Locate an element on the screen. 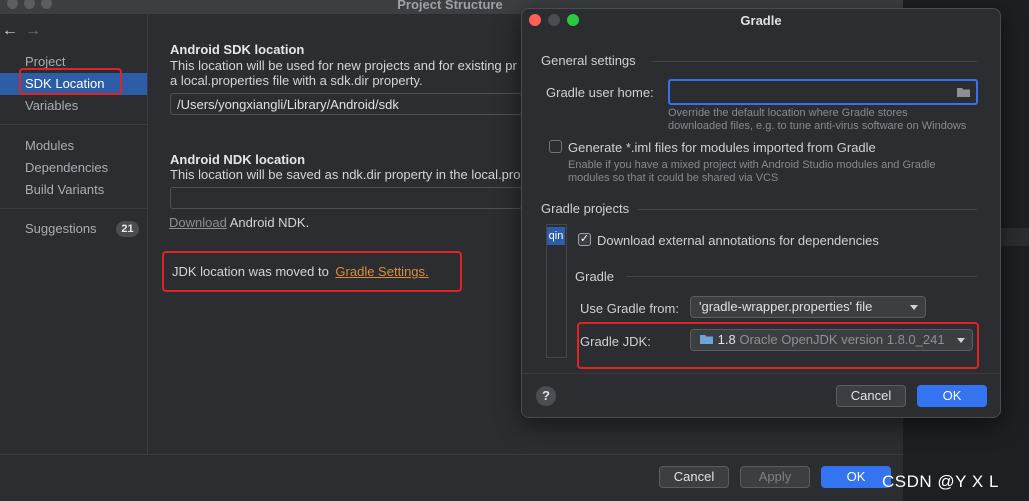 The image size is (1029, 501). background-editor-line is located at coordinates (1014, 237).